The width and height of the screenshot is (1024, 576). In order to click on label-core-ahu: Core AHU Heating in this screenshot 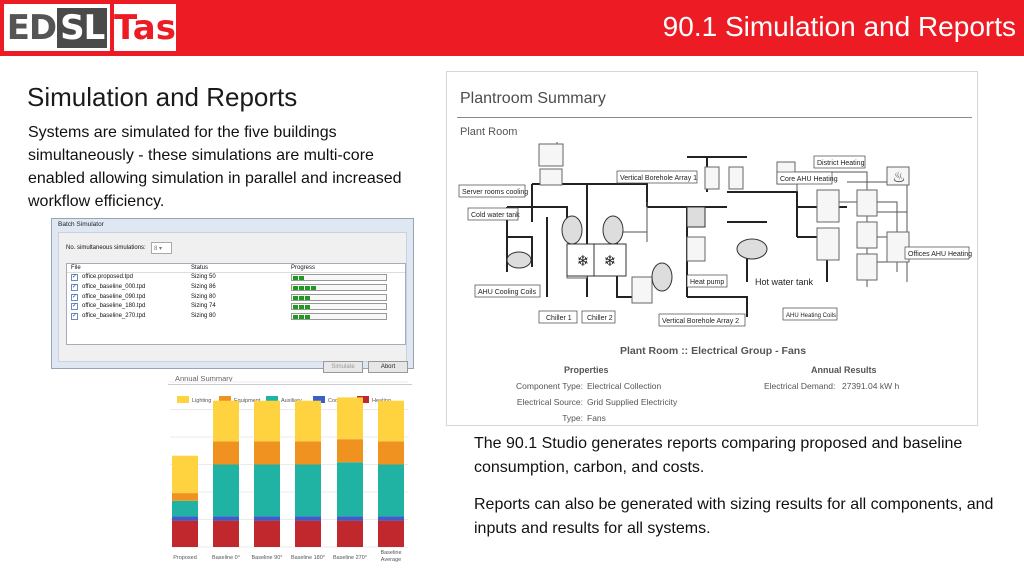, I will do `click(809, 179)`.